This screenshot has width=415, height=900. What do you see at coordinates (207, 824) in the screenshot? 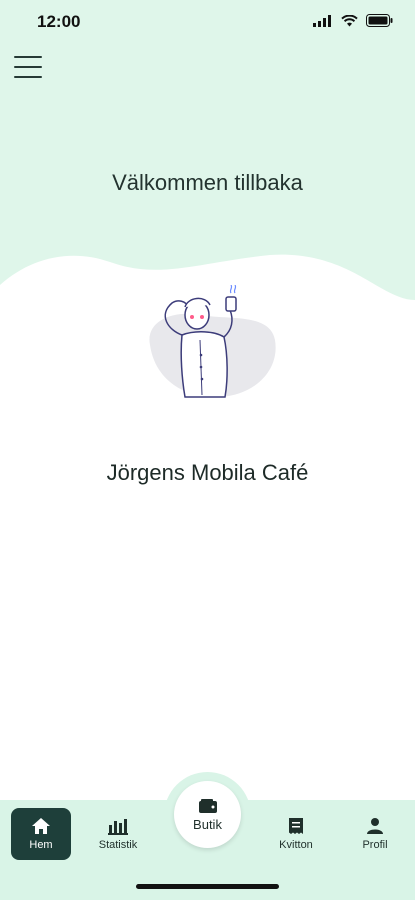
I see `tab-butik-label: Butik` at bounding box center [207, 824].